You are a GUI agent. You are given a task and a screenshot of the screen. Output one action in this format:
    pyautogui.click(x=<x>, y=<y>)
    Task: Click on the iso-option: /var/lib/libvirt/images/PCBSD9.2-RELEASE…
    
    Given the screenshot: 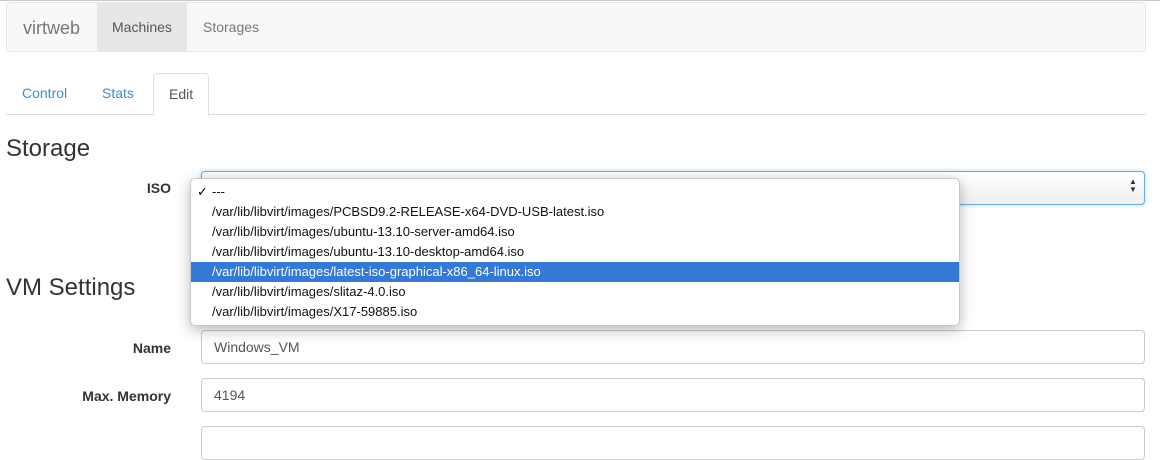 What is the action you would take?
    pyautogui.click(x=575, y=212)
    